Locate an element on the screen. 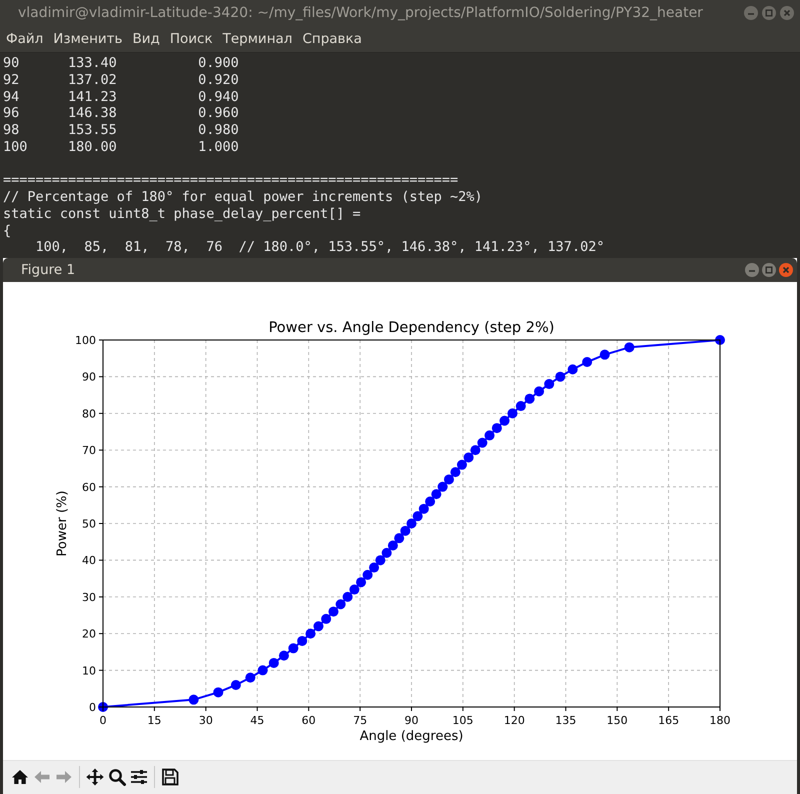 The width and height of the screenshot is (800, 794). x-tick-label: 90 is located at coordinates (411, 720).